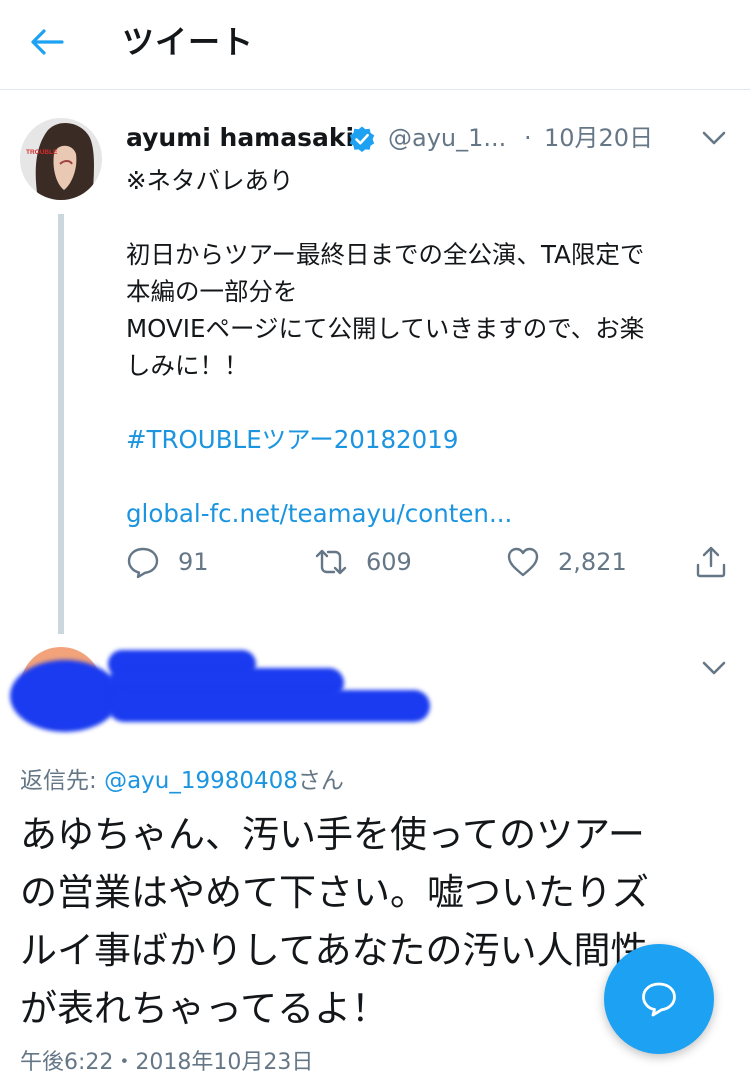  I want to click on like-count: 2,821, so click(592, 562).